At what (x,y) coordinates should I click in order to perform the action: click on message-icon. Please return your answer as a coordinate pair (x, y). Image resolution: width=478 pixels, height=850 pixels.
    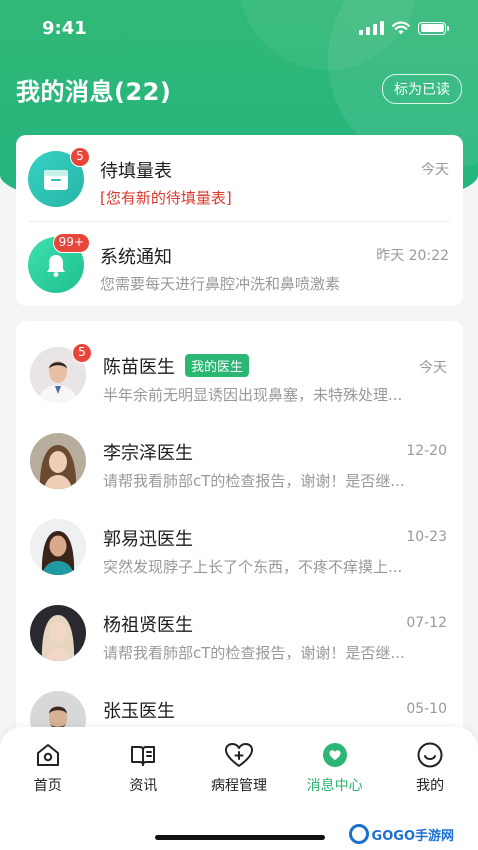
    Looking at the image, I should click on (334, 755).